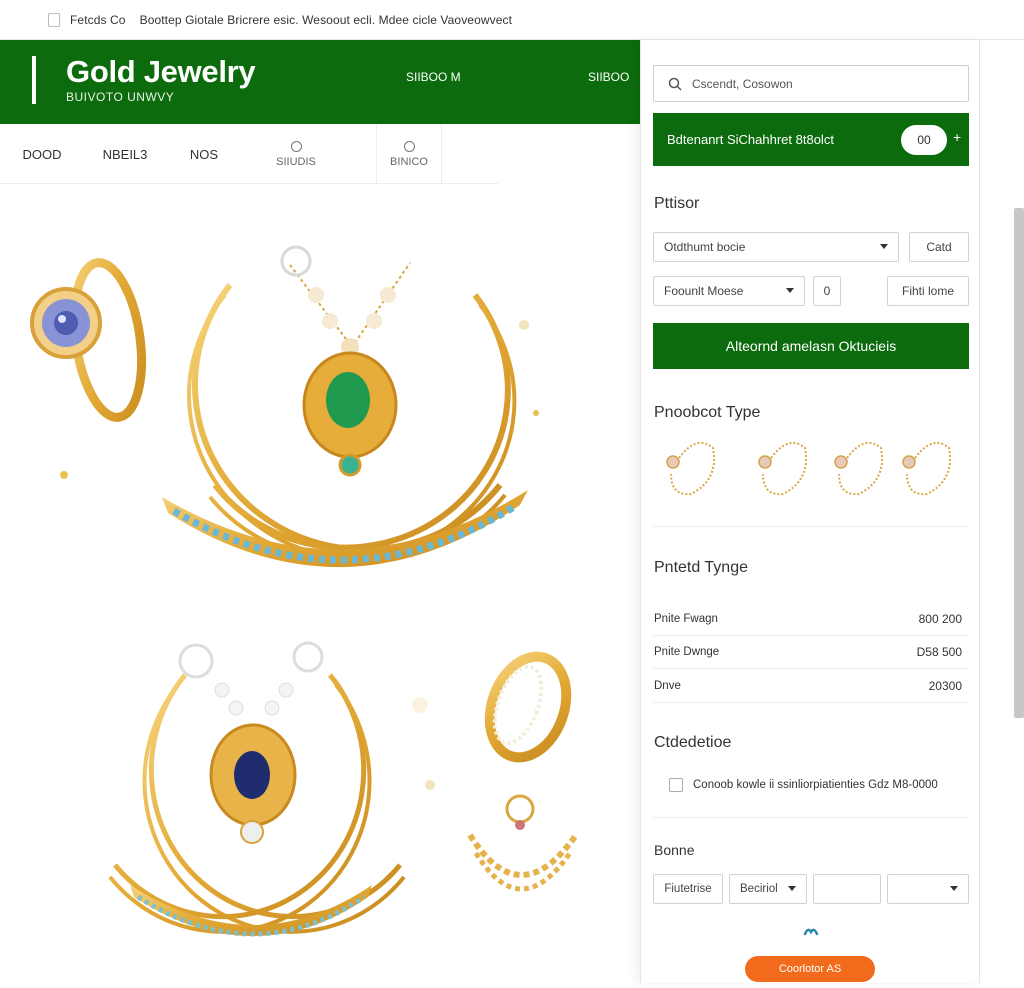 Image resolution: width=1024 pixels, height=988 pixels. What do you see at coordinates (125, 154) in the screenshot?
I see `nav-item-2: NBEIL3` at bounding box center [125, 154].